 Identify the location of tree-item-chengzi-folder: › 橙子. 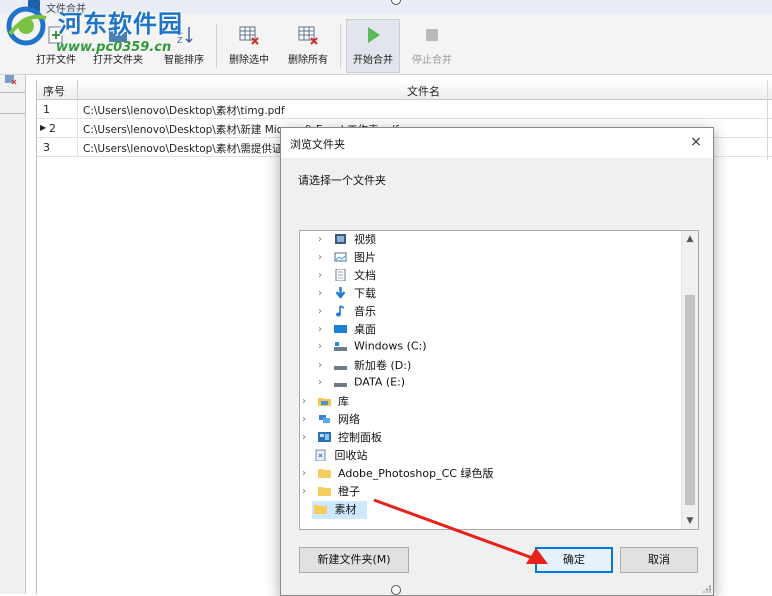
(331, 492).